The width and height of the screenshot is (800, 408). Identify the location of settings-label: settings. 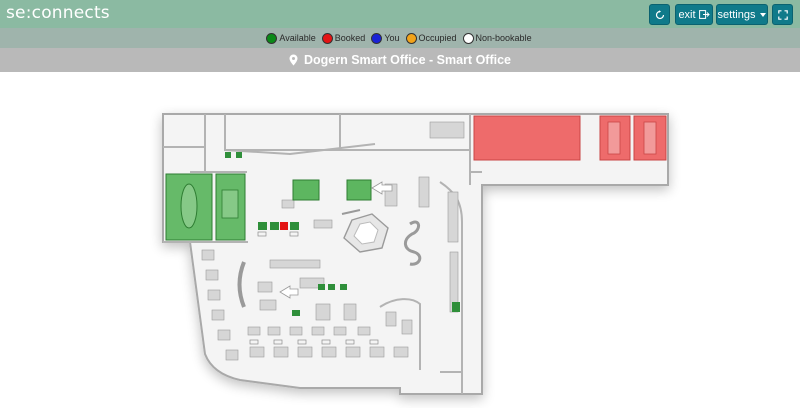
(736, 14).